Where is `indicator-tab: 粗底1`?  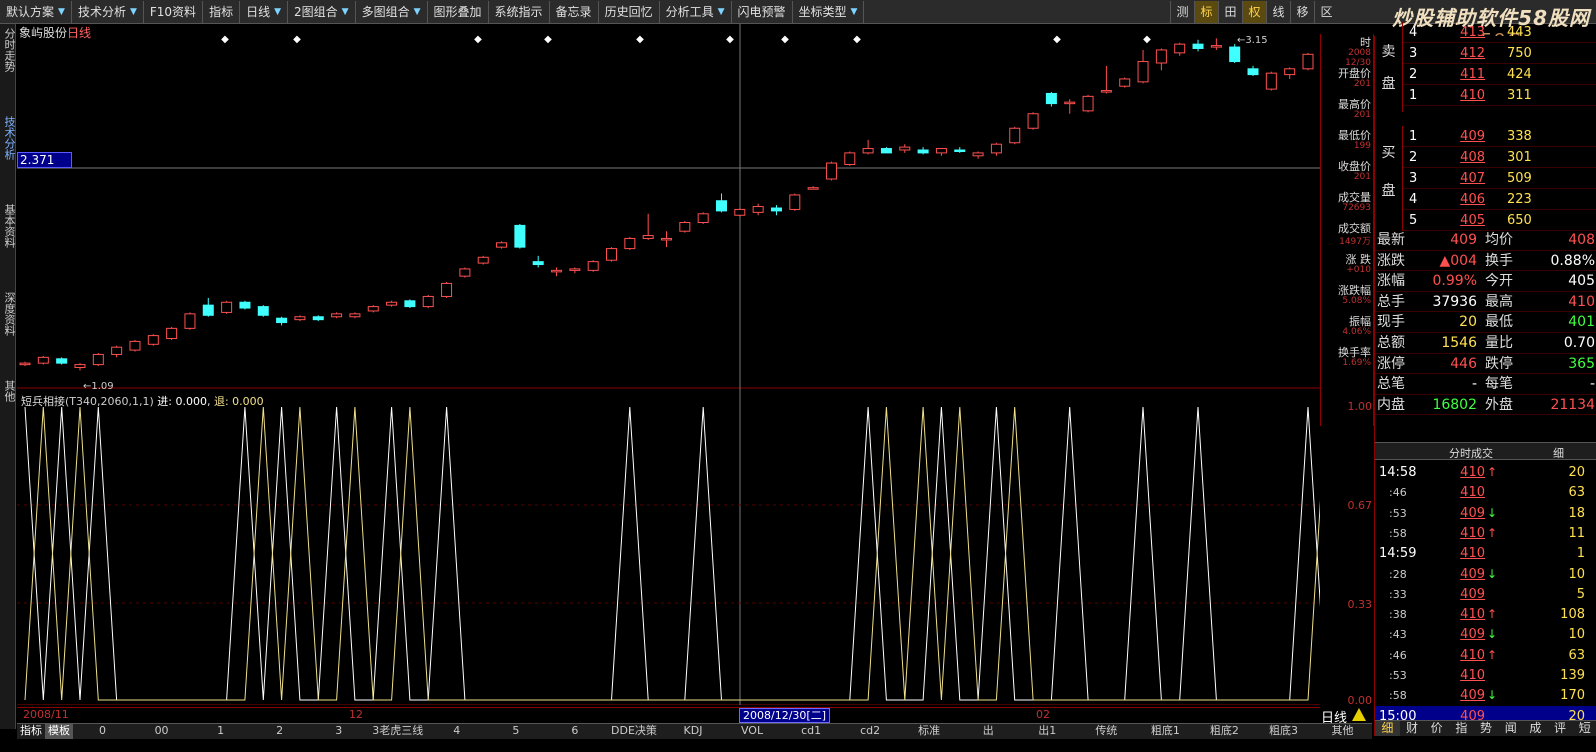 indicator-tab: 粗底1 is located at coordinates (1165, 731).